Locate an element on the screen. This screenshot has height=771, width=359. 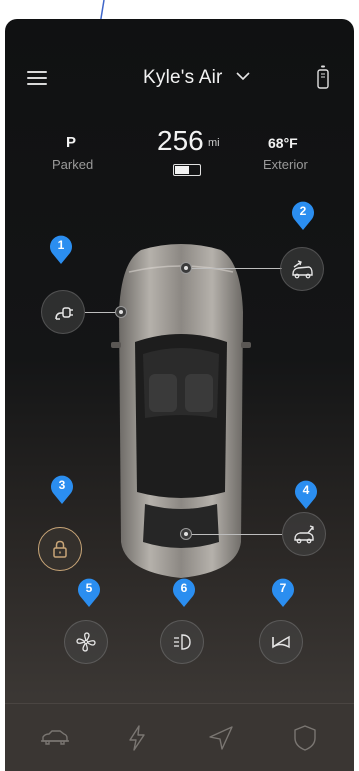
status-row: P Parked 256 mi 68°F Exterior is located at coordinates (179, 155).